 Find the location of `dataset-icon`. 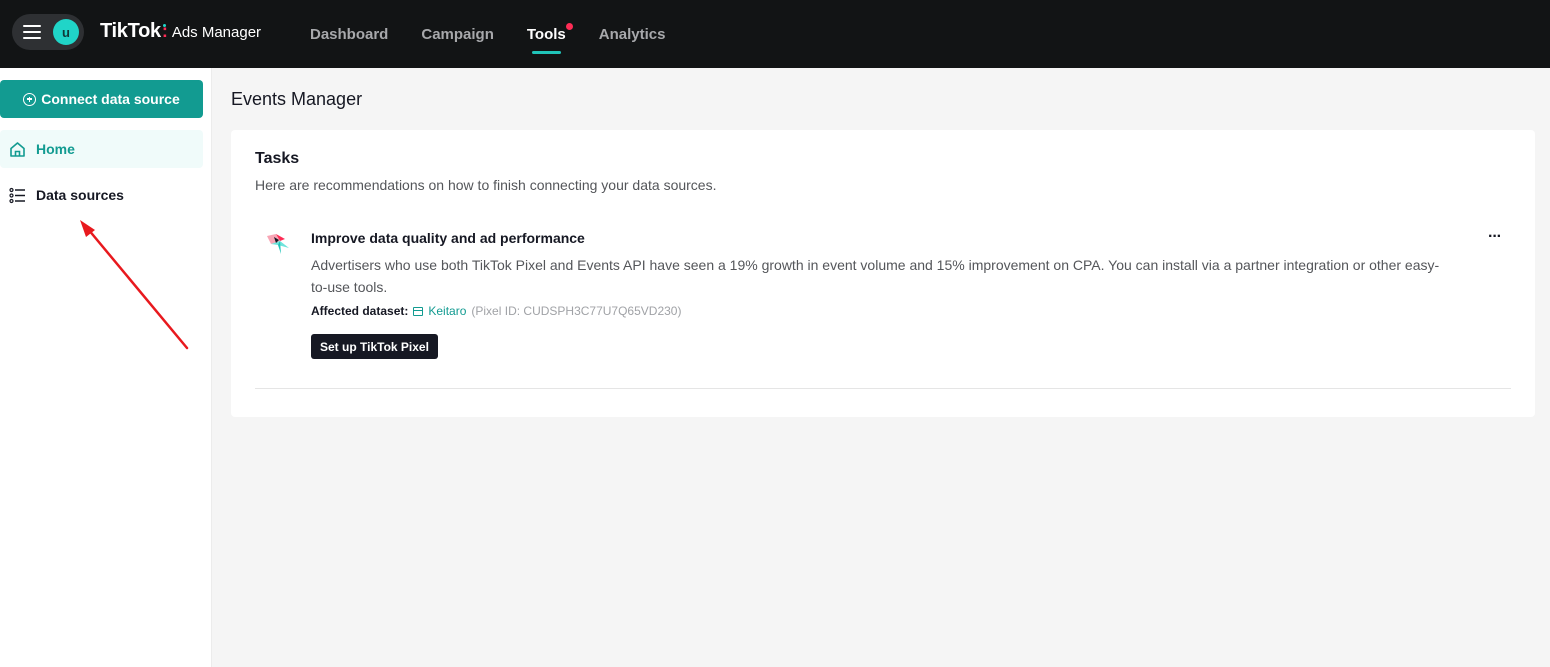

dataset-icon is located at coordinates (418, 311).